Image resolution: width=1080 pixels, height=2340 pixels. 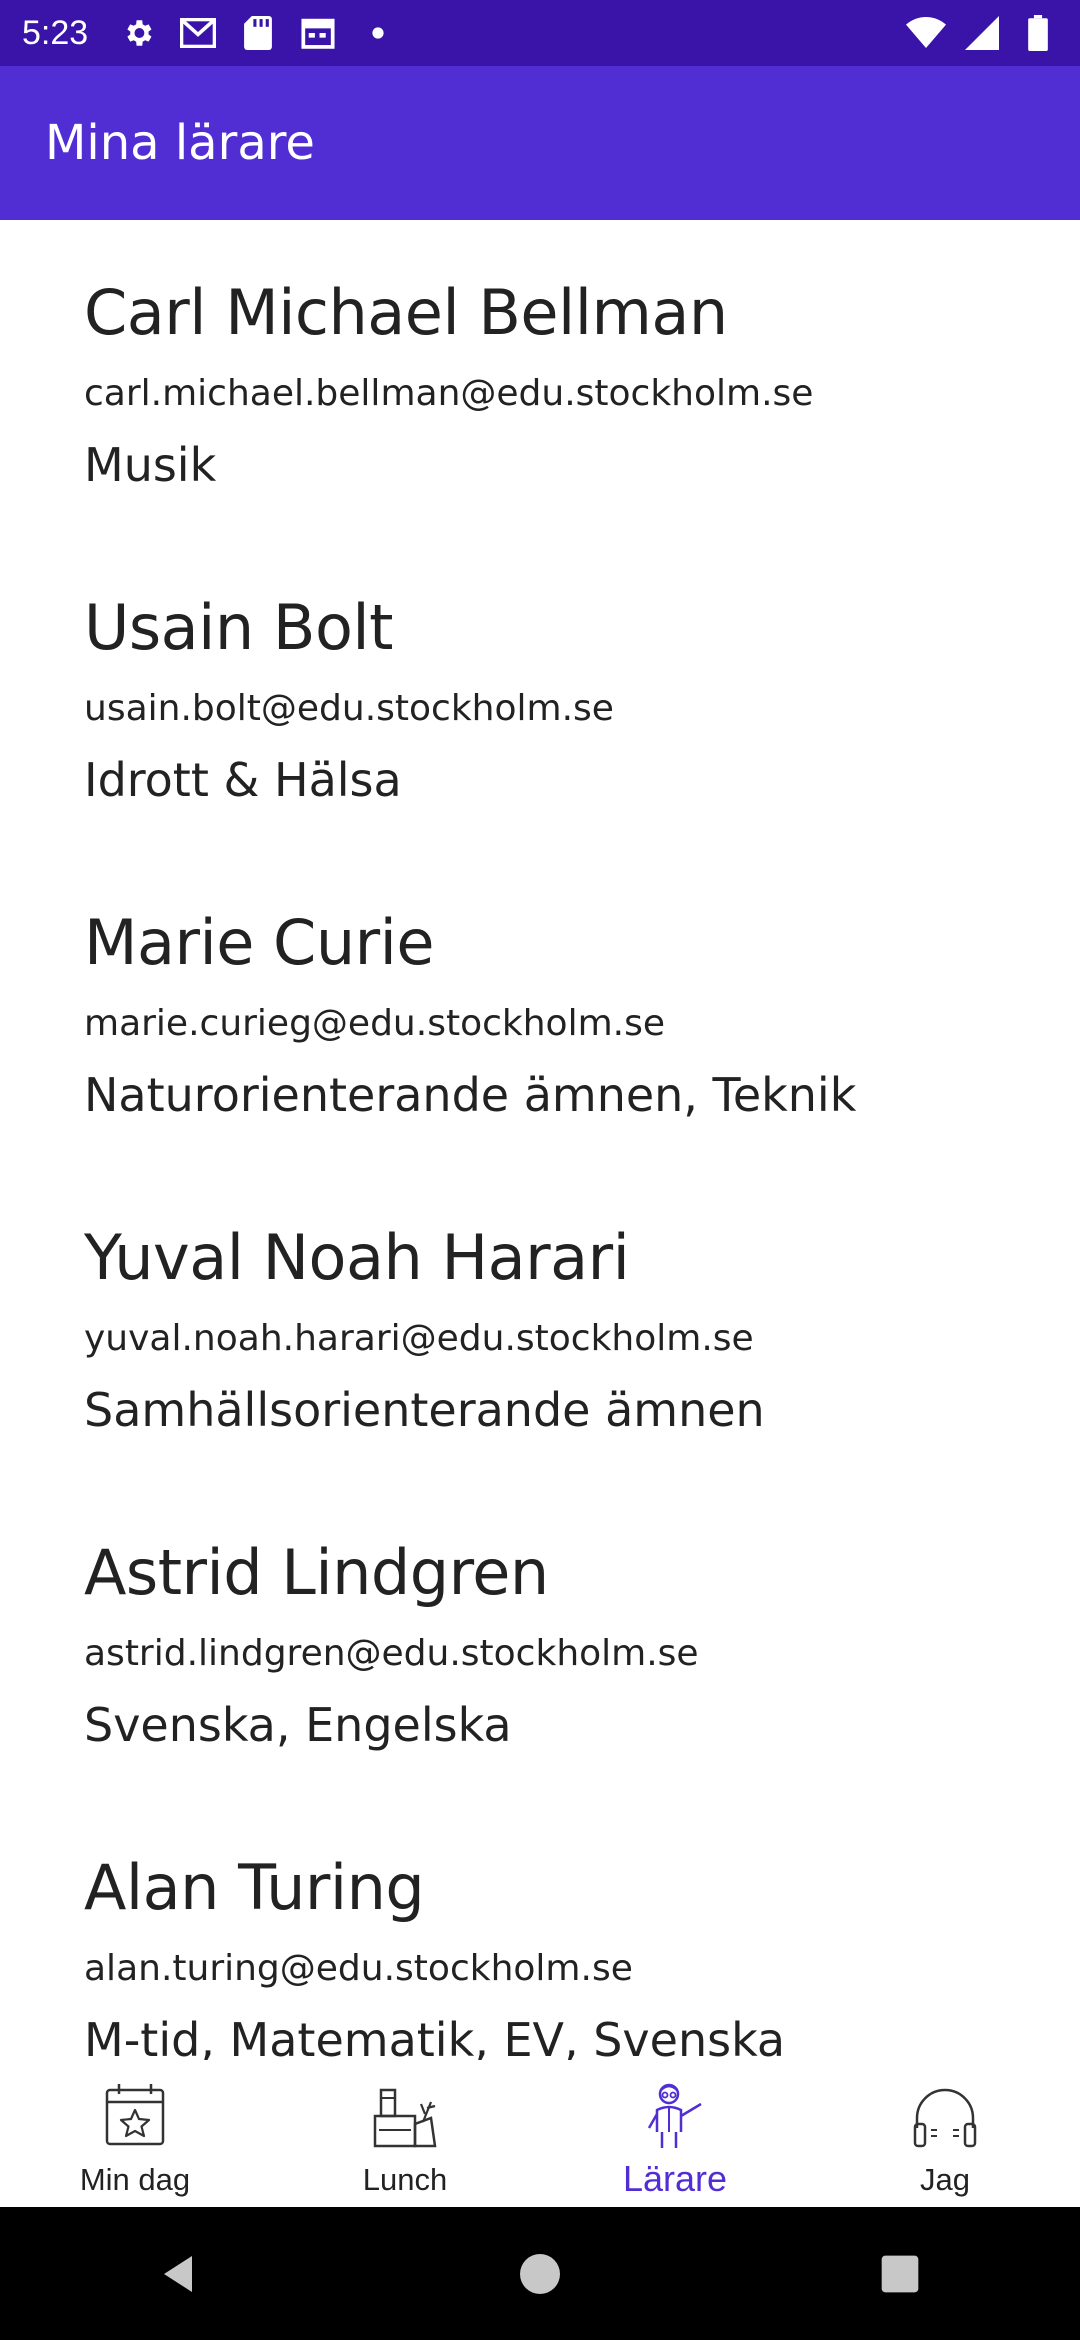 What do you see at coordinates (582, 709) in the screenshot?
I see `teacher-email: usain.bolt@edu.stockholm.se` at bounding box center [582, 709].